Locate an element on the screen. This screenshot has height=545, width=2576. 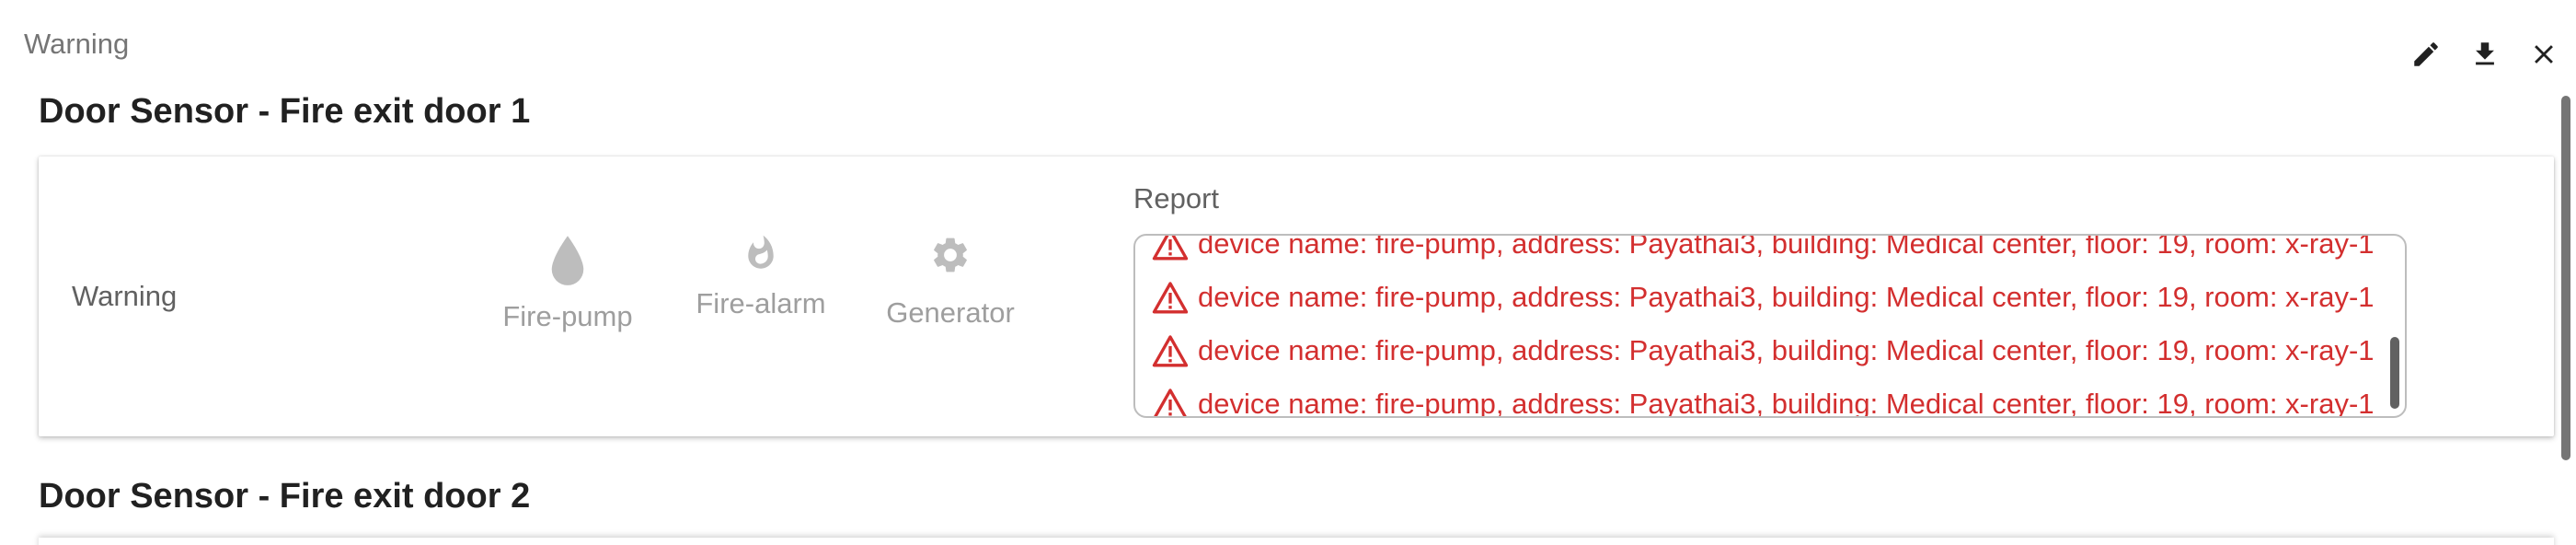
water-drop-icon is located at coordinates (567, 260).